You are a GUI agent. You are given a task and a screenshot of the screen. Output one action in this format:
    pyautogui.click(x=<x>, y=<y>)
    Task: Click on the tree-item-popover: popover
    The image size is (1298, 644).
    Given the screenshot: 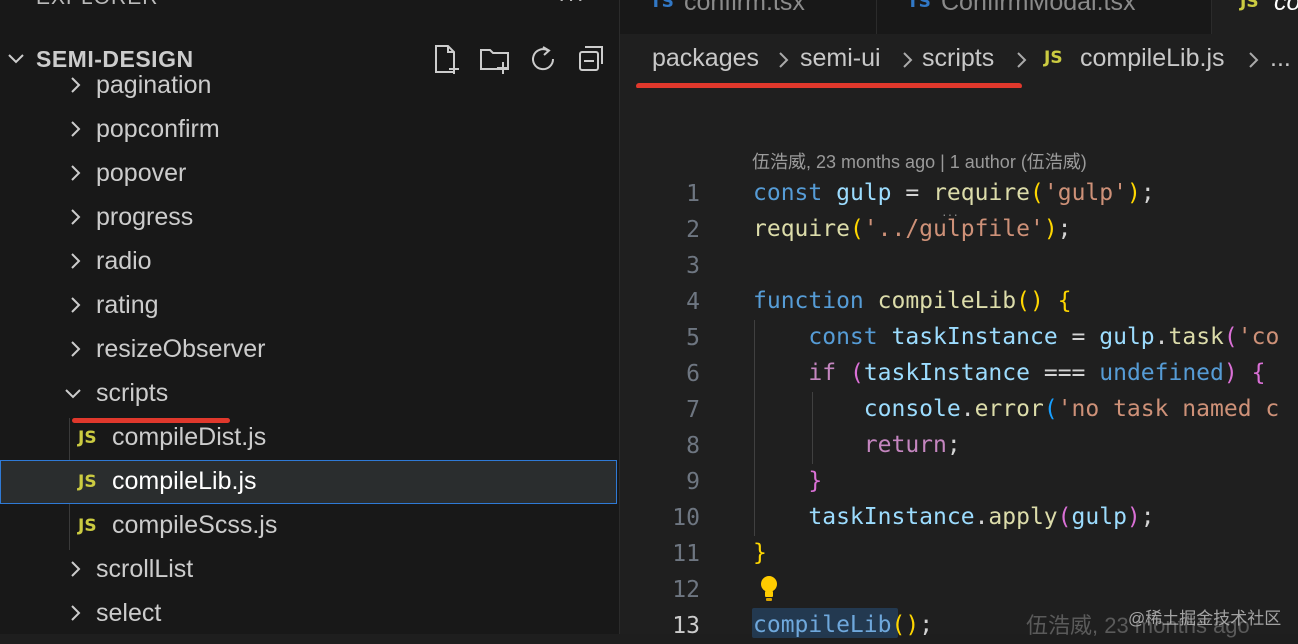 What is the action you would take?
    pyautogui.click(x=308, y=174)
    